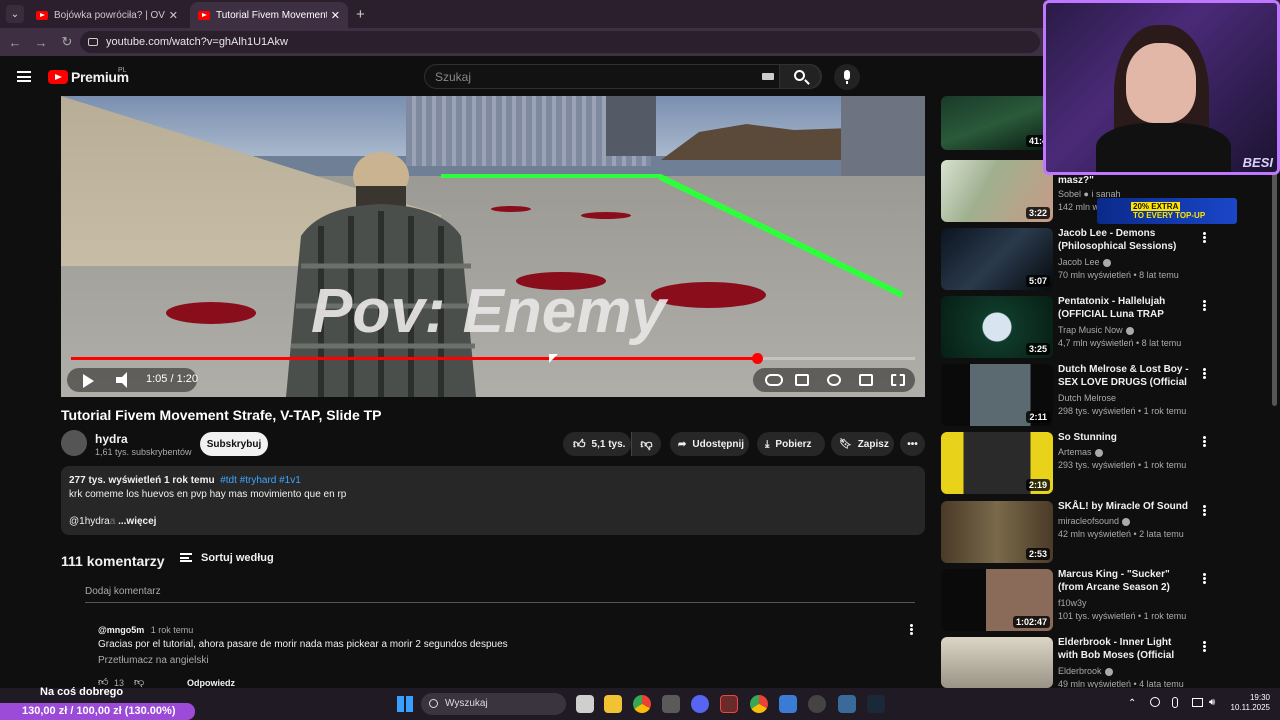 Image resolution: width=1280 pixels, height=720 pixels. Describe the element at coordinates (111, 439) in the screenshot. I see `channel-name: hydra` at that location.